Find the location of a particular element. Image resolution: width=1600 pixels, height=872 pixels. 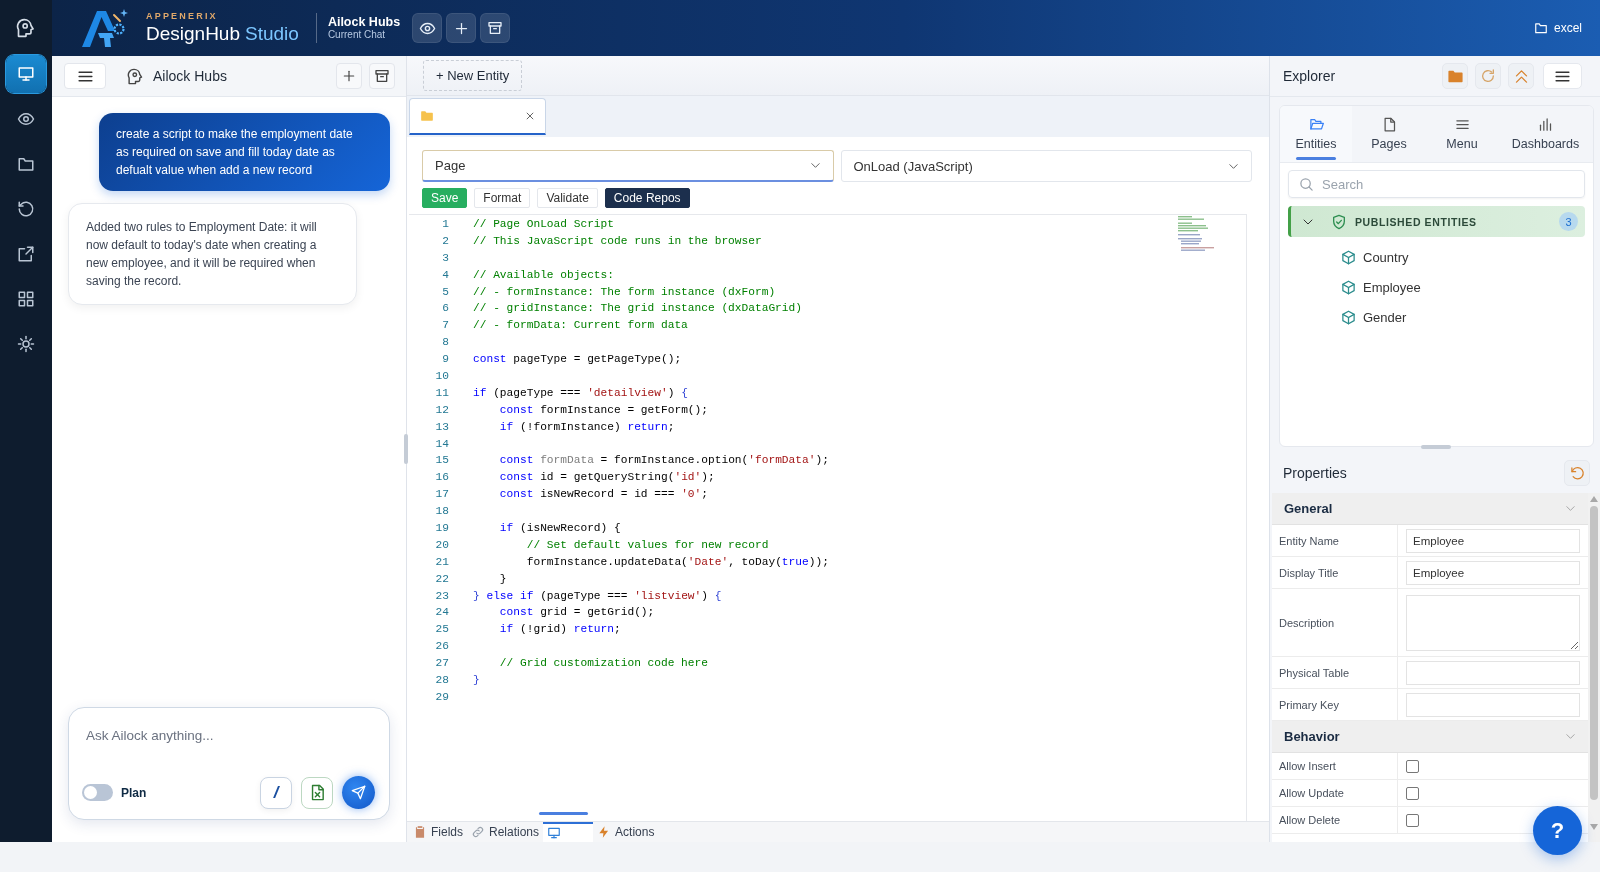

count-badge: 3 is located at coordinates (1568, 221).